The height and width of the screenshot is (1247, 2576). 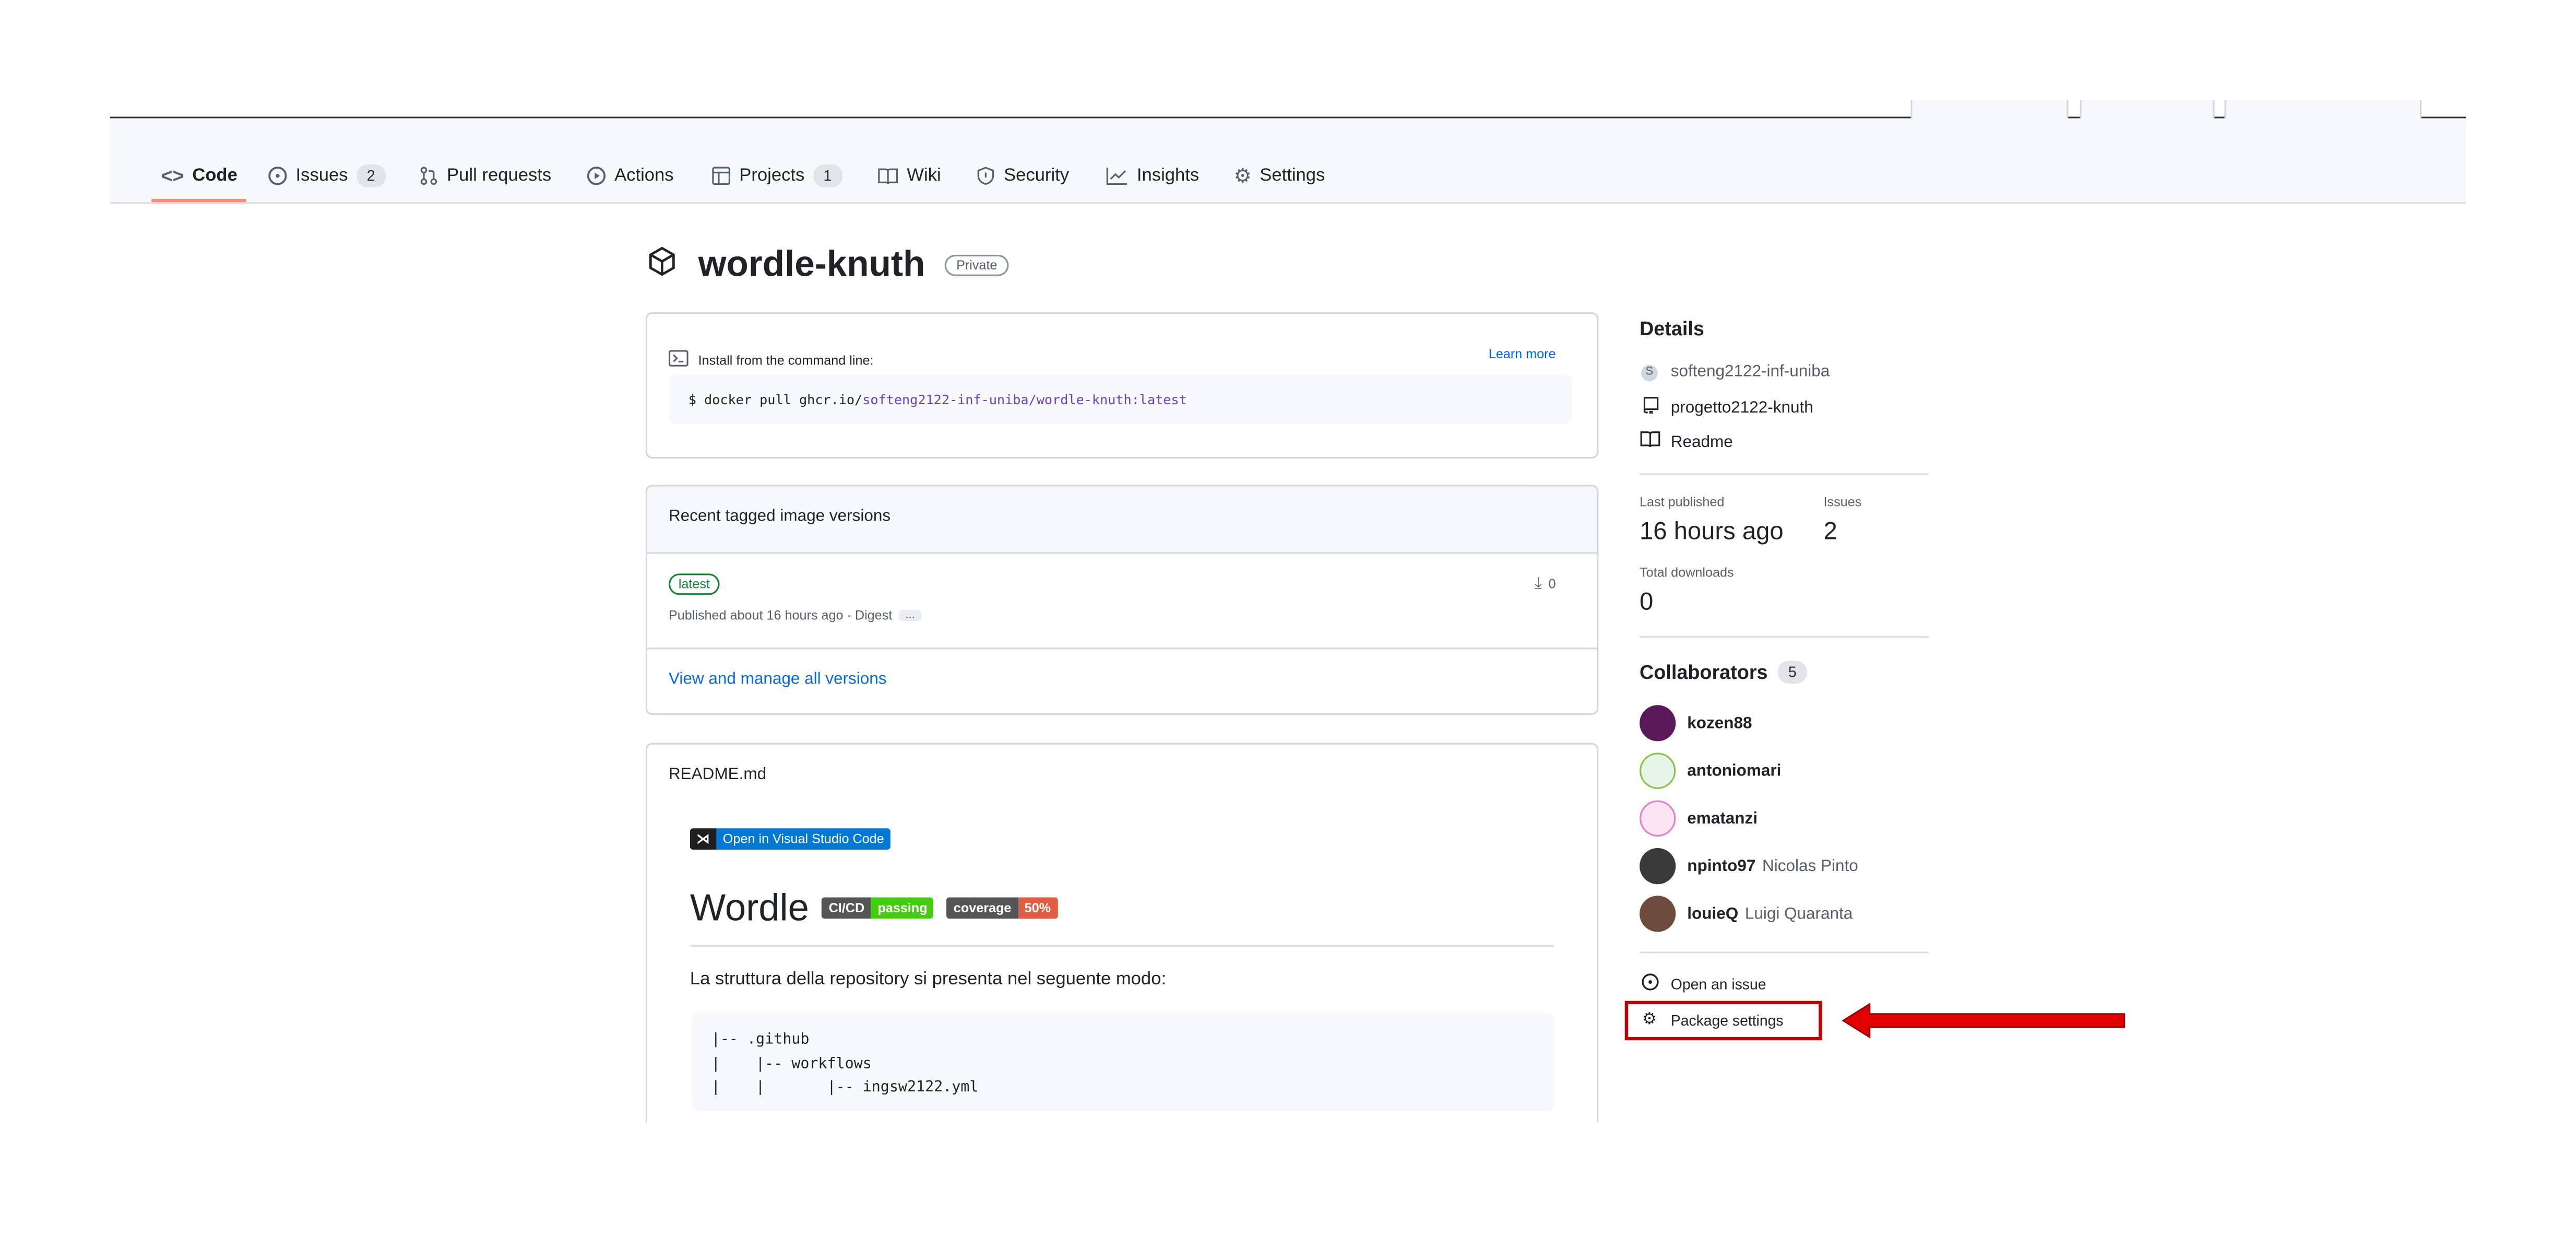 What do you see at coordinates (924, 176) in the screenshot?
I see `tab-label: Wiki` at bounding box center [924, 176].